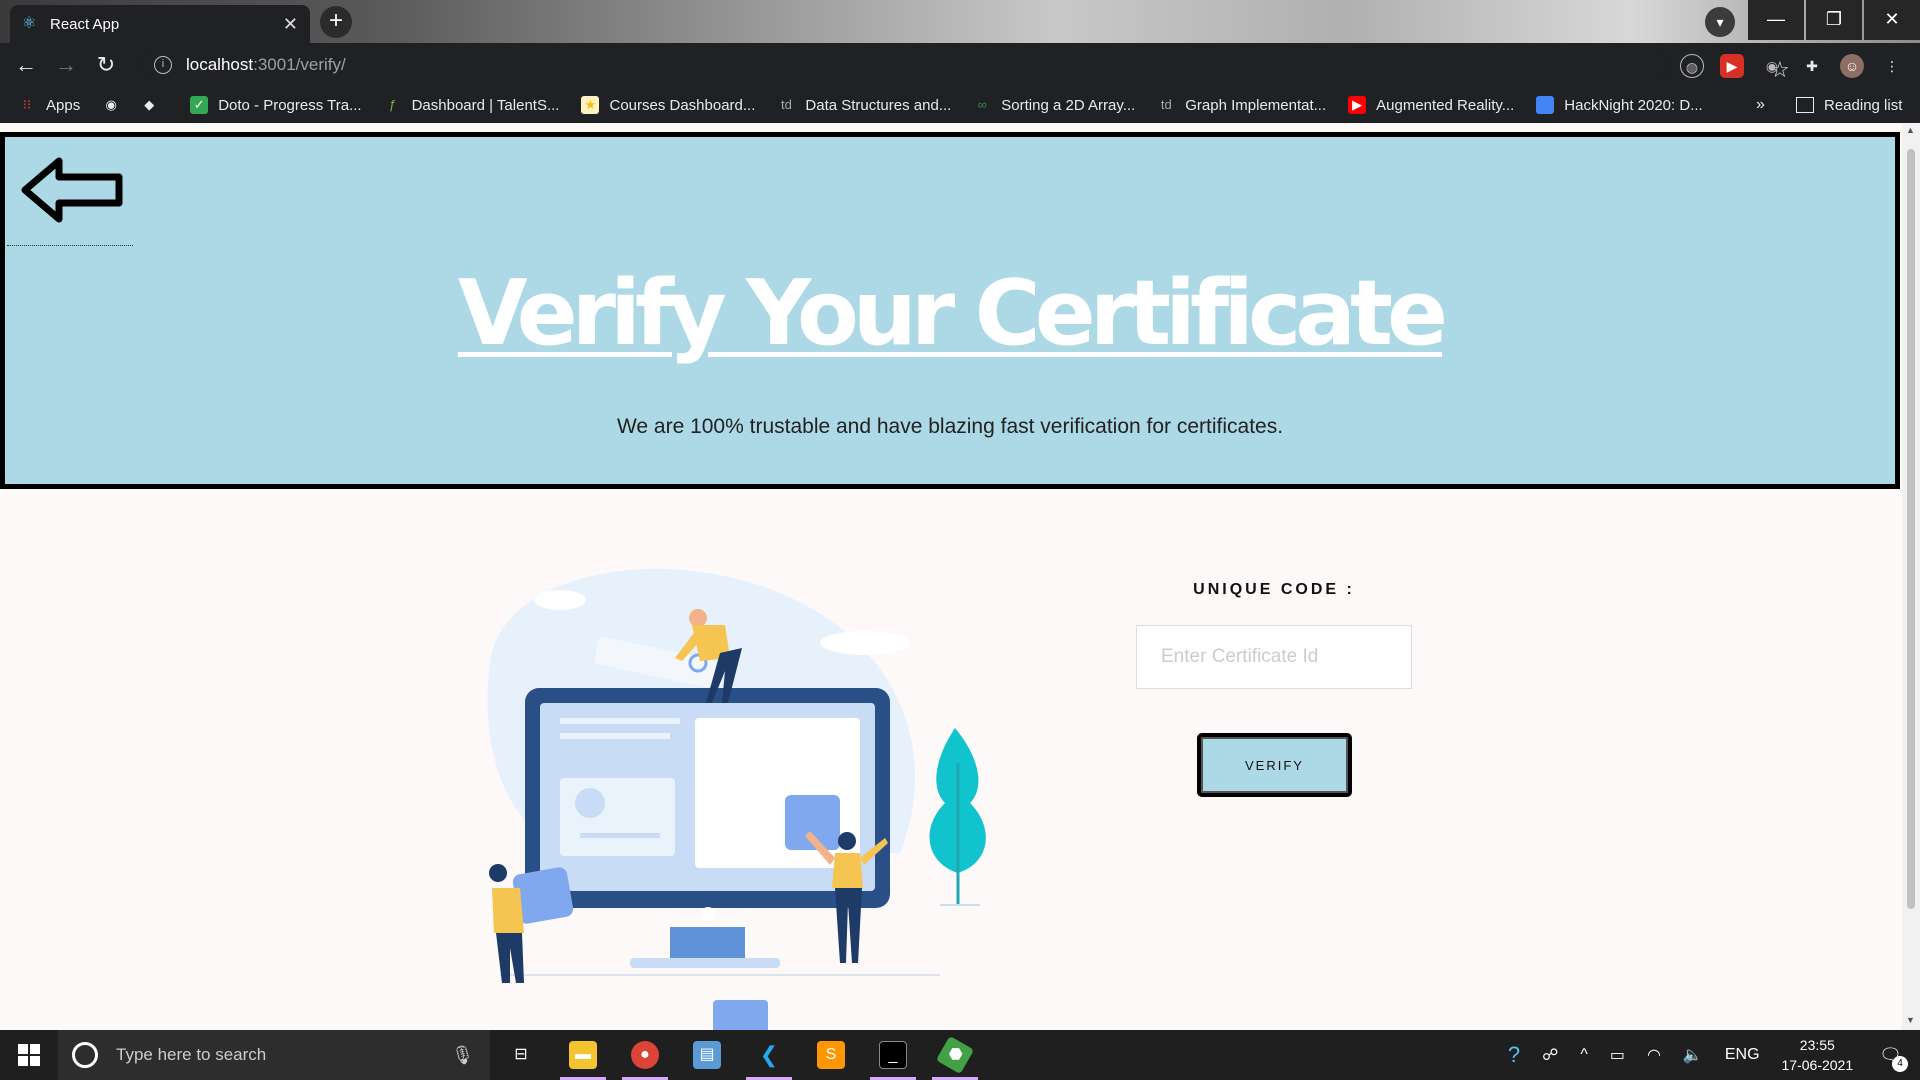 Image resolution: width=1920 pixels, height=1080 pixels. Describe the element at coordinates (66, 65) in the screenshot. I see `forward-arrow-icon: →` at that location.